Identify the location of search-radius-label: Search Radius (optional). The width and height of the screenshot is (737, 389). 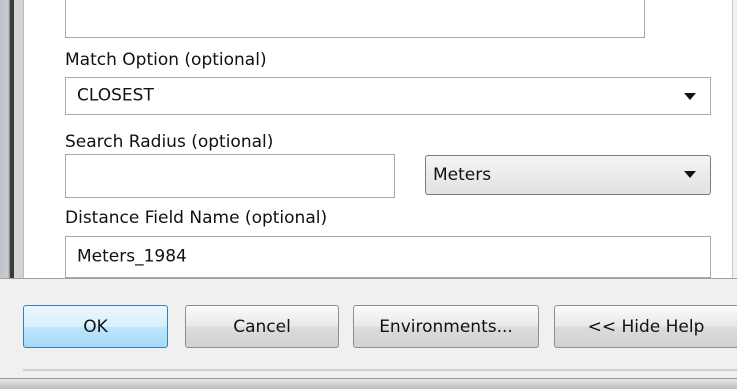
(169, 142).